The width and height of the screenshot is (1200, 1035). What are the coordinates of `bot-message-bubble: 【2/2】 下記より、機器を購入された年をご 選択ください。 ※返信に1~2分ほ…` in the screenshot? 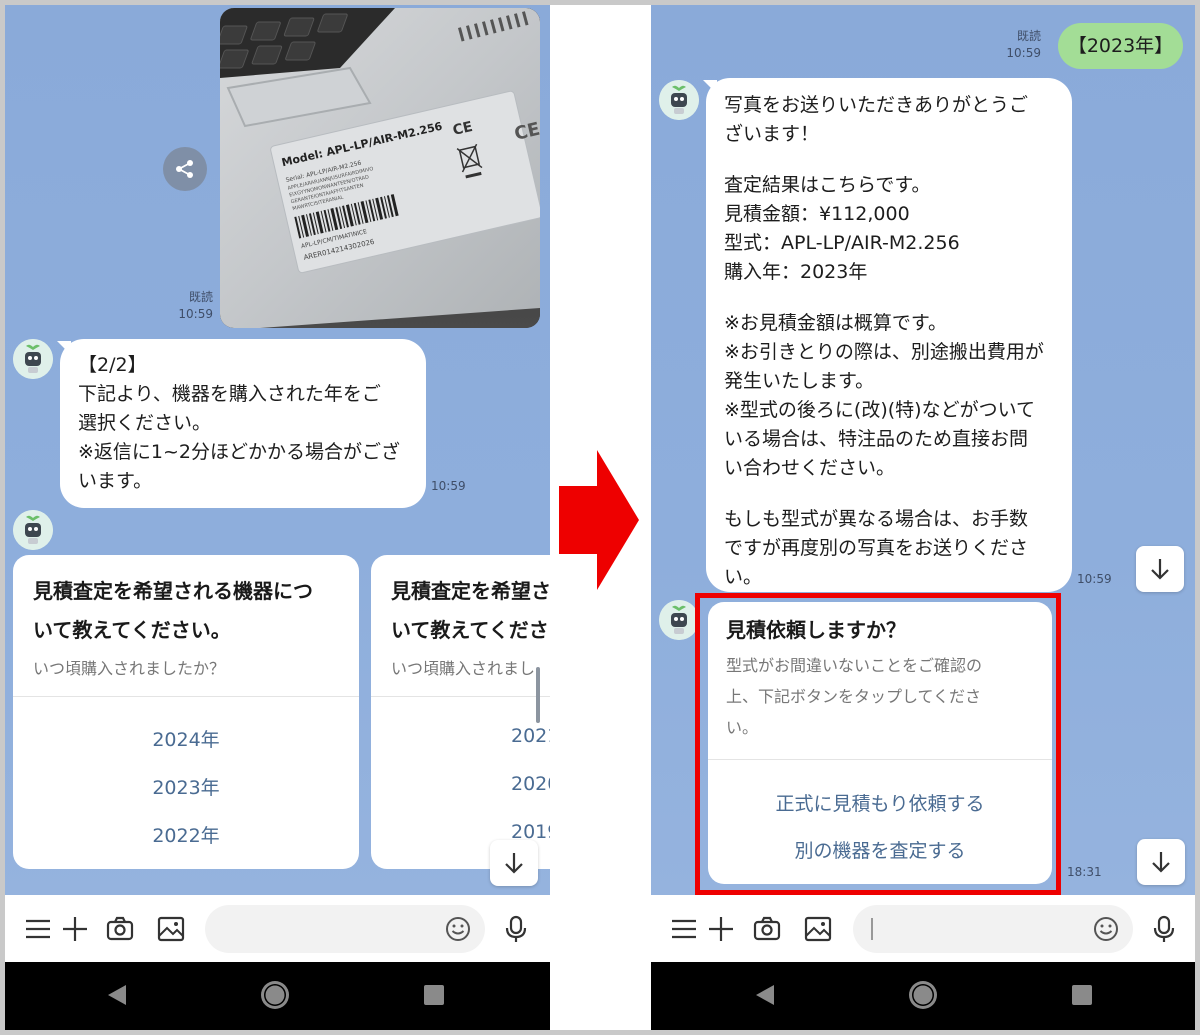 It's located at (243, 423).